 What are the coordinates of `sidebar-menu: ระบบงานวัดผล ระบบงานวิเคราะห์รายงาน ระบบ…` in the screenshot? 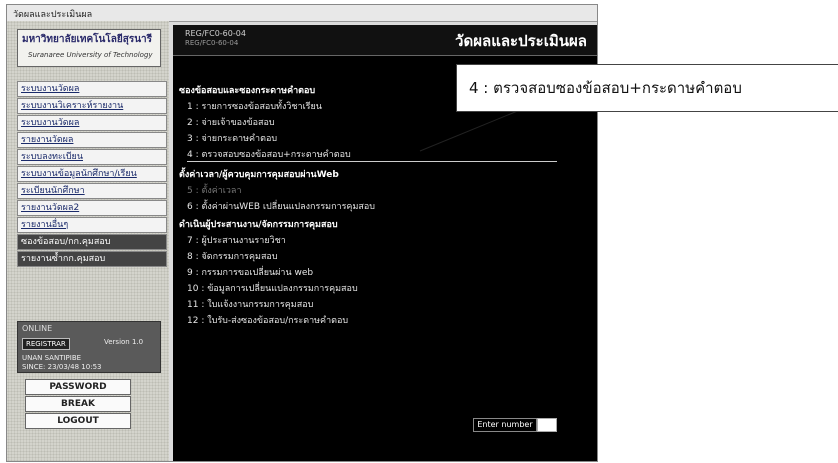 It's located at (92, 174).